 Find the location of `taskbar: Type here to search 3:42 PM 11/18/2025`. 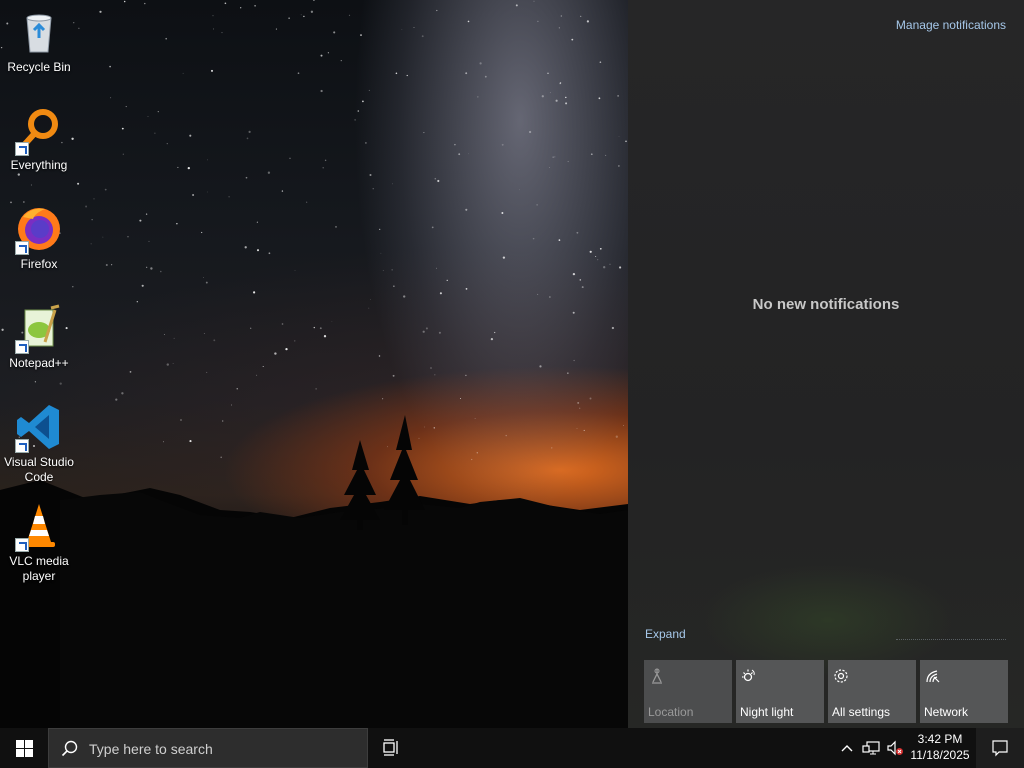

taskbar: Type here to search 3:42 PM 11/18/2025 is located at coordinates (512, 748).